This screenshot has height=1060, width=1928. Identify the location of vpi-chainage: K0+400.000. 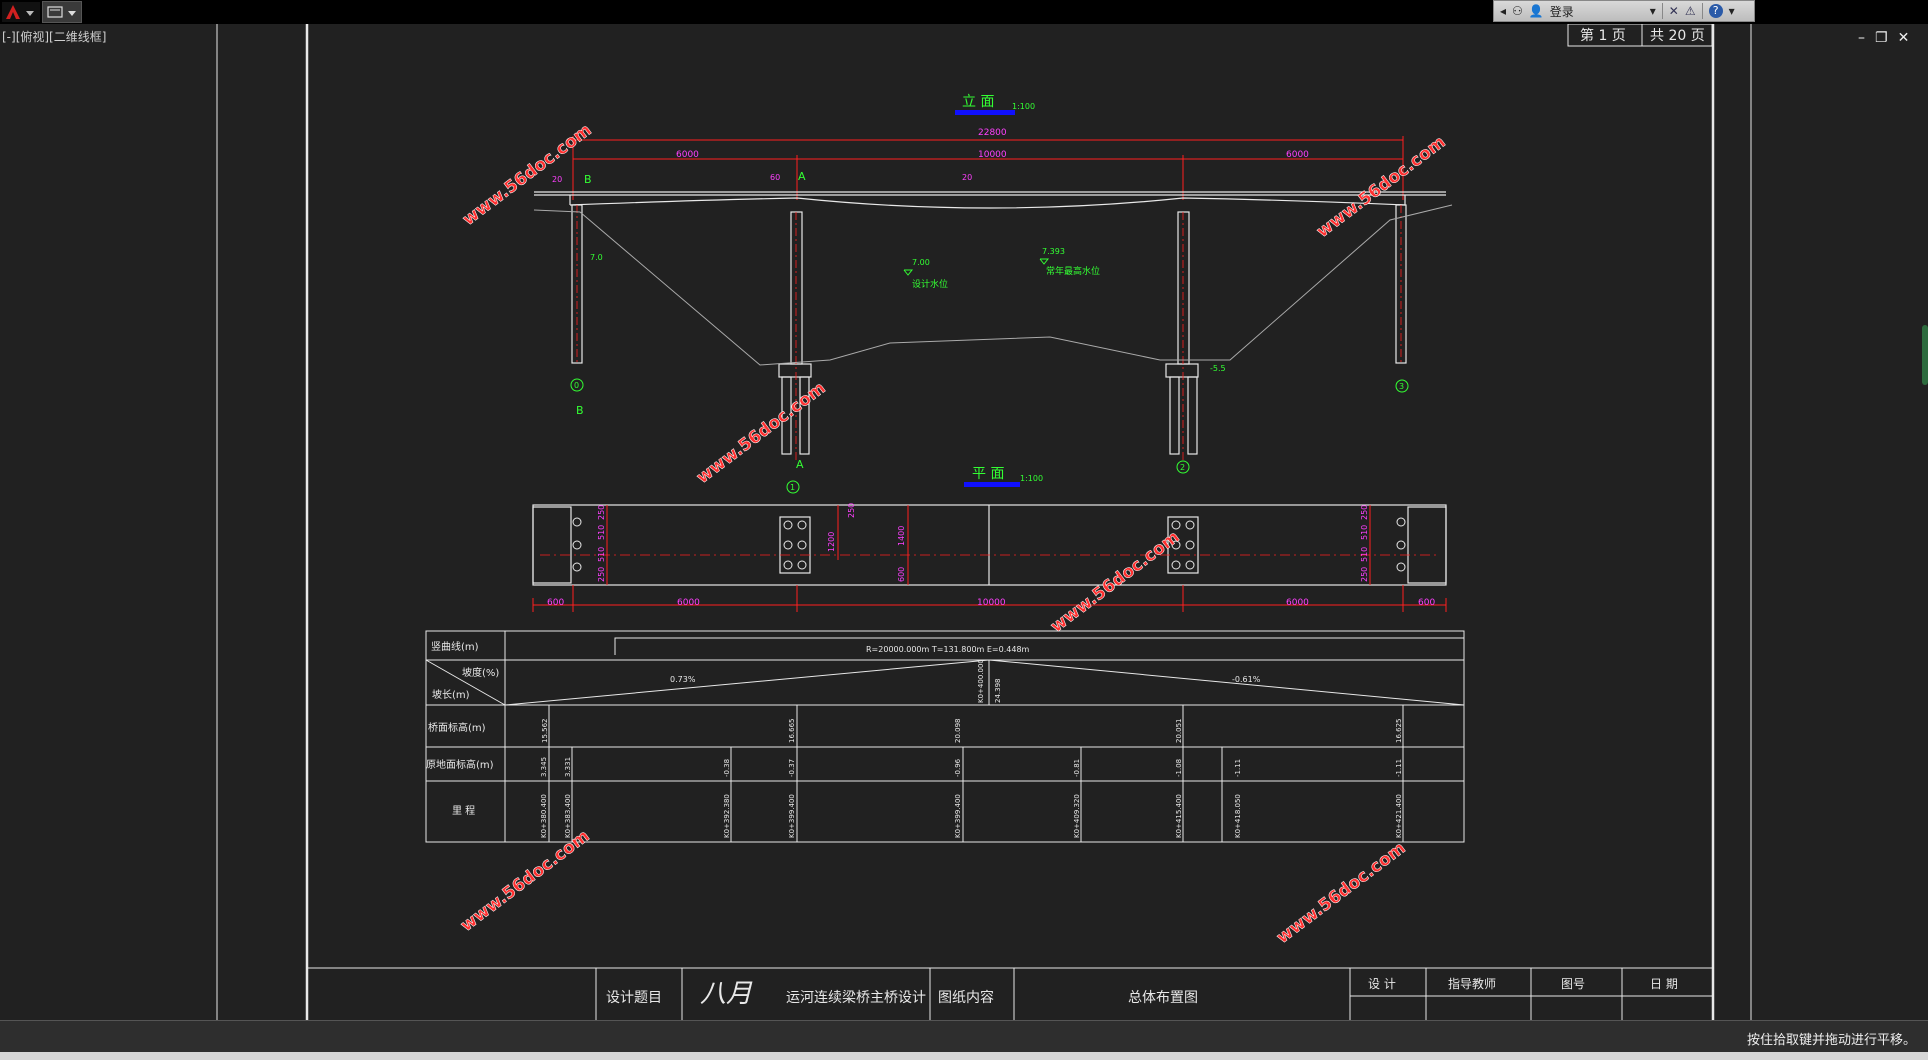
(981, 681).